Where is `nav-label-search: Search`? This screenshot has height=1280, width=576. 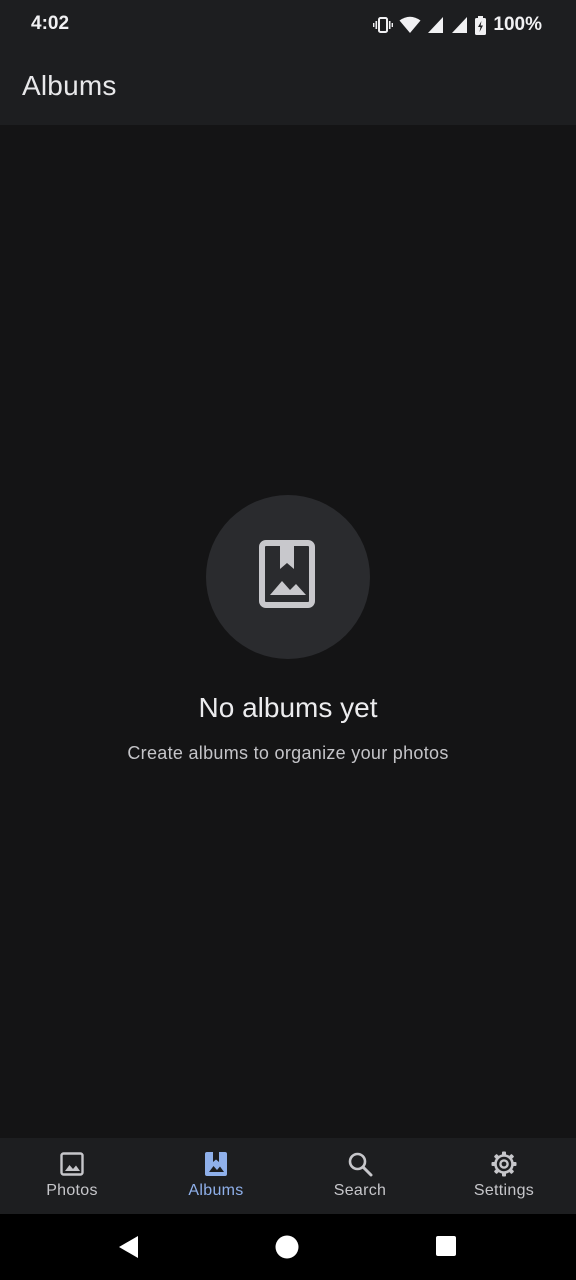
nav-label-search: Search is located at coordinates (360, 1190).